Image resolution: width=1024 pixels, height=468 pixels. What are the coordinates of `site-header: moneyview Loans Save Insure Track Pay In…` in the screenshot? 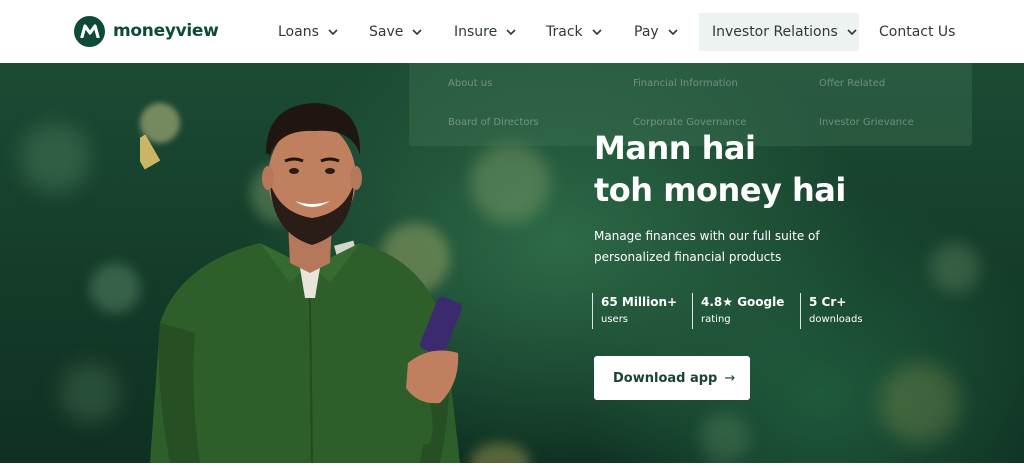 It's located at (512, 31).